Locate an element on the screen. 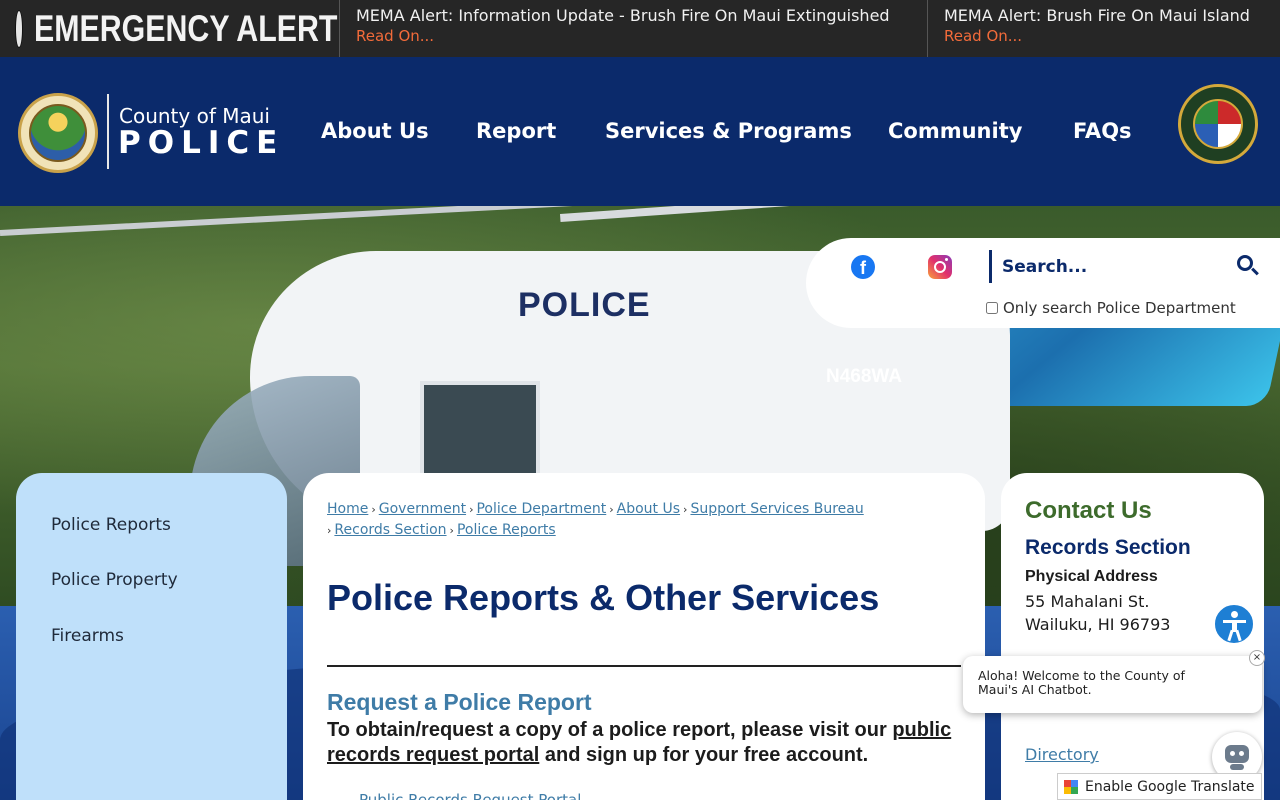 The height and width of the screenshot is (800, 1280). search-input is located at coordinates (1112, 267).